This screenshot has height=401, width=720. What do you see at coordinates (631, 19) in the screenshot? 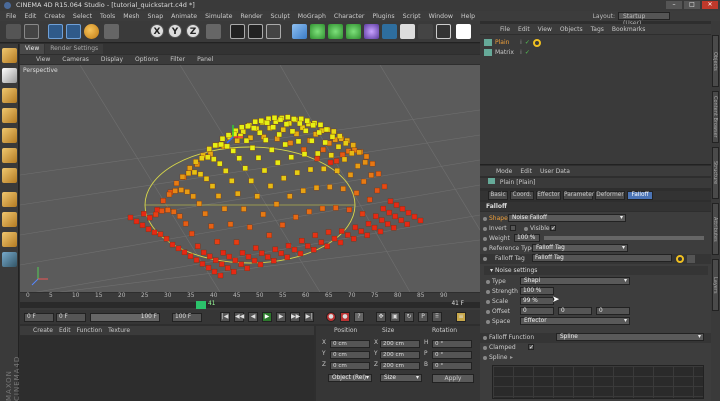
I see `layout-selector: Layout: Startup (User)` at bounding box center [631, 19].